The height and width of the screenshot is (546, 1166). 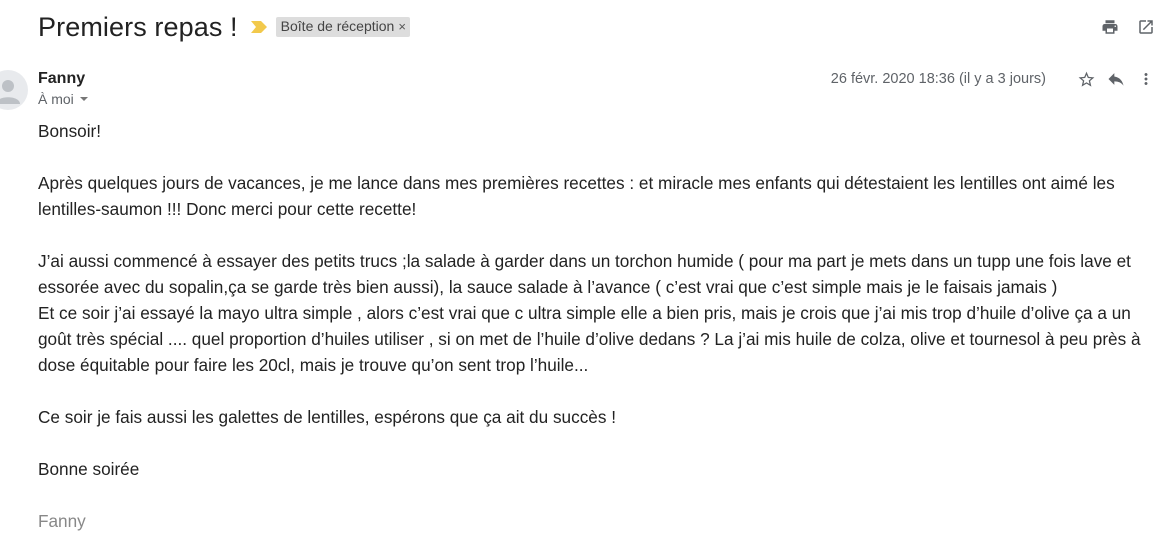 What do you see at coordinates (10, 92) in the screenshot?
I see `person-icon` at bounding box center [10, 92].